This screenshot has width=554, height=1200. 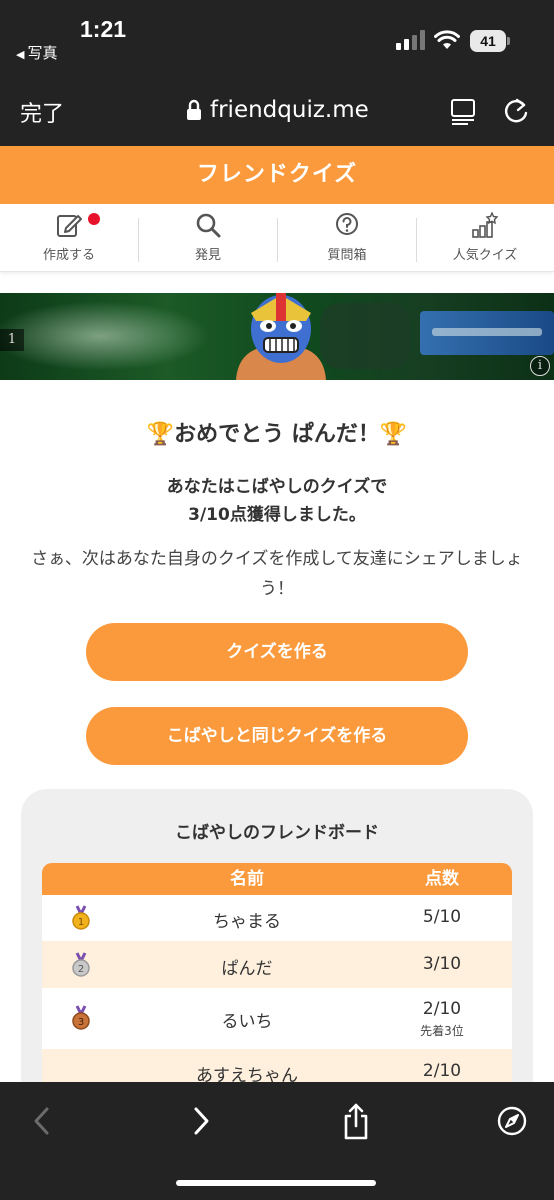 I want to click on cellular-signal-icon, so click(x=410, y=40).